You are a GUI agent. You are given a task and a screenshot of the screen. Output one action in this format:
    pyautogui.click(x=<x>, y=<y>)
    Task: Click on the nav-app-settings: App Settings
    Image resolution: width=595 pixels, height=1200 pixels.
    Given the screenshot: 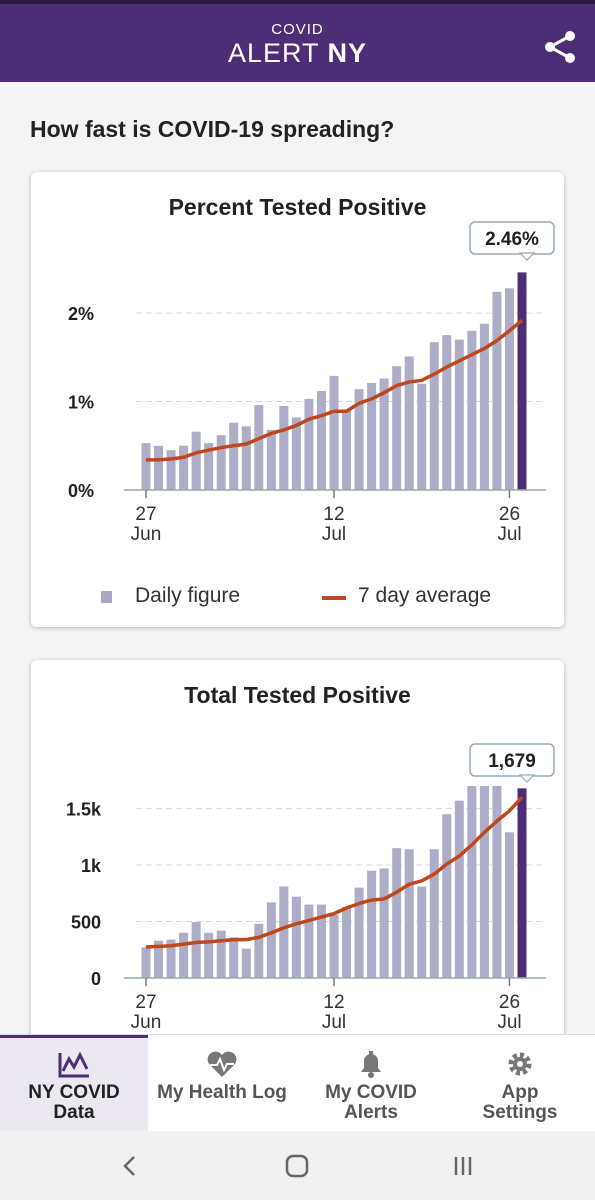 What is the action you would take?
    pyautogui.click(x=520, y=1083)
    